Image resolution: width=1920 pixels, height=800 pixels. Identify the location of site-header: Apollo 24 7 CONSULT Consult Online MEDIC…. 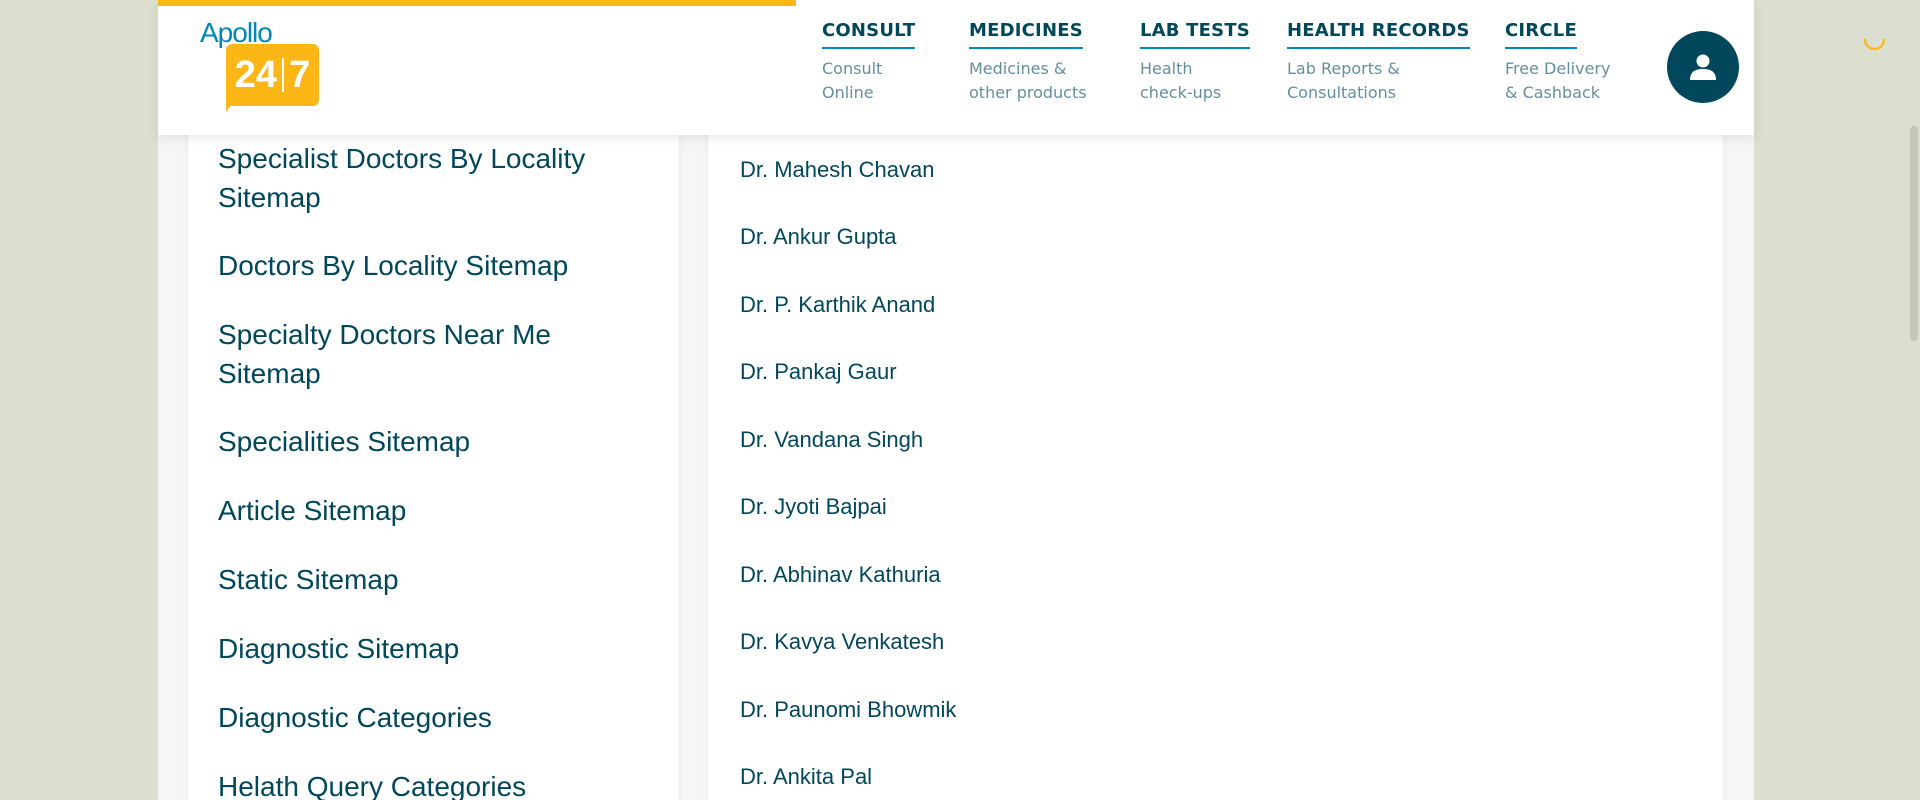
(956, 67).